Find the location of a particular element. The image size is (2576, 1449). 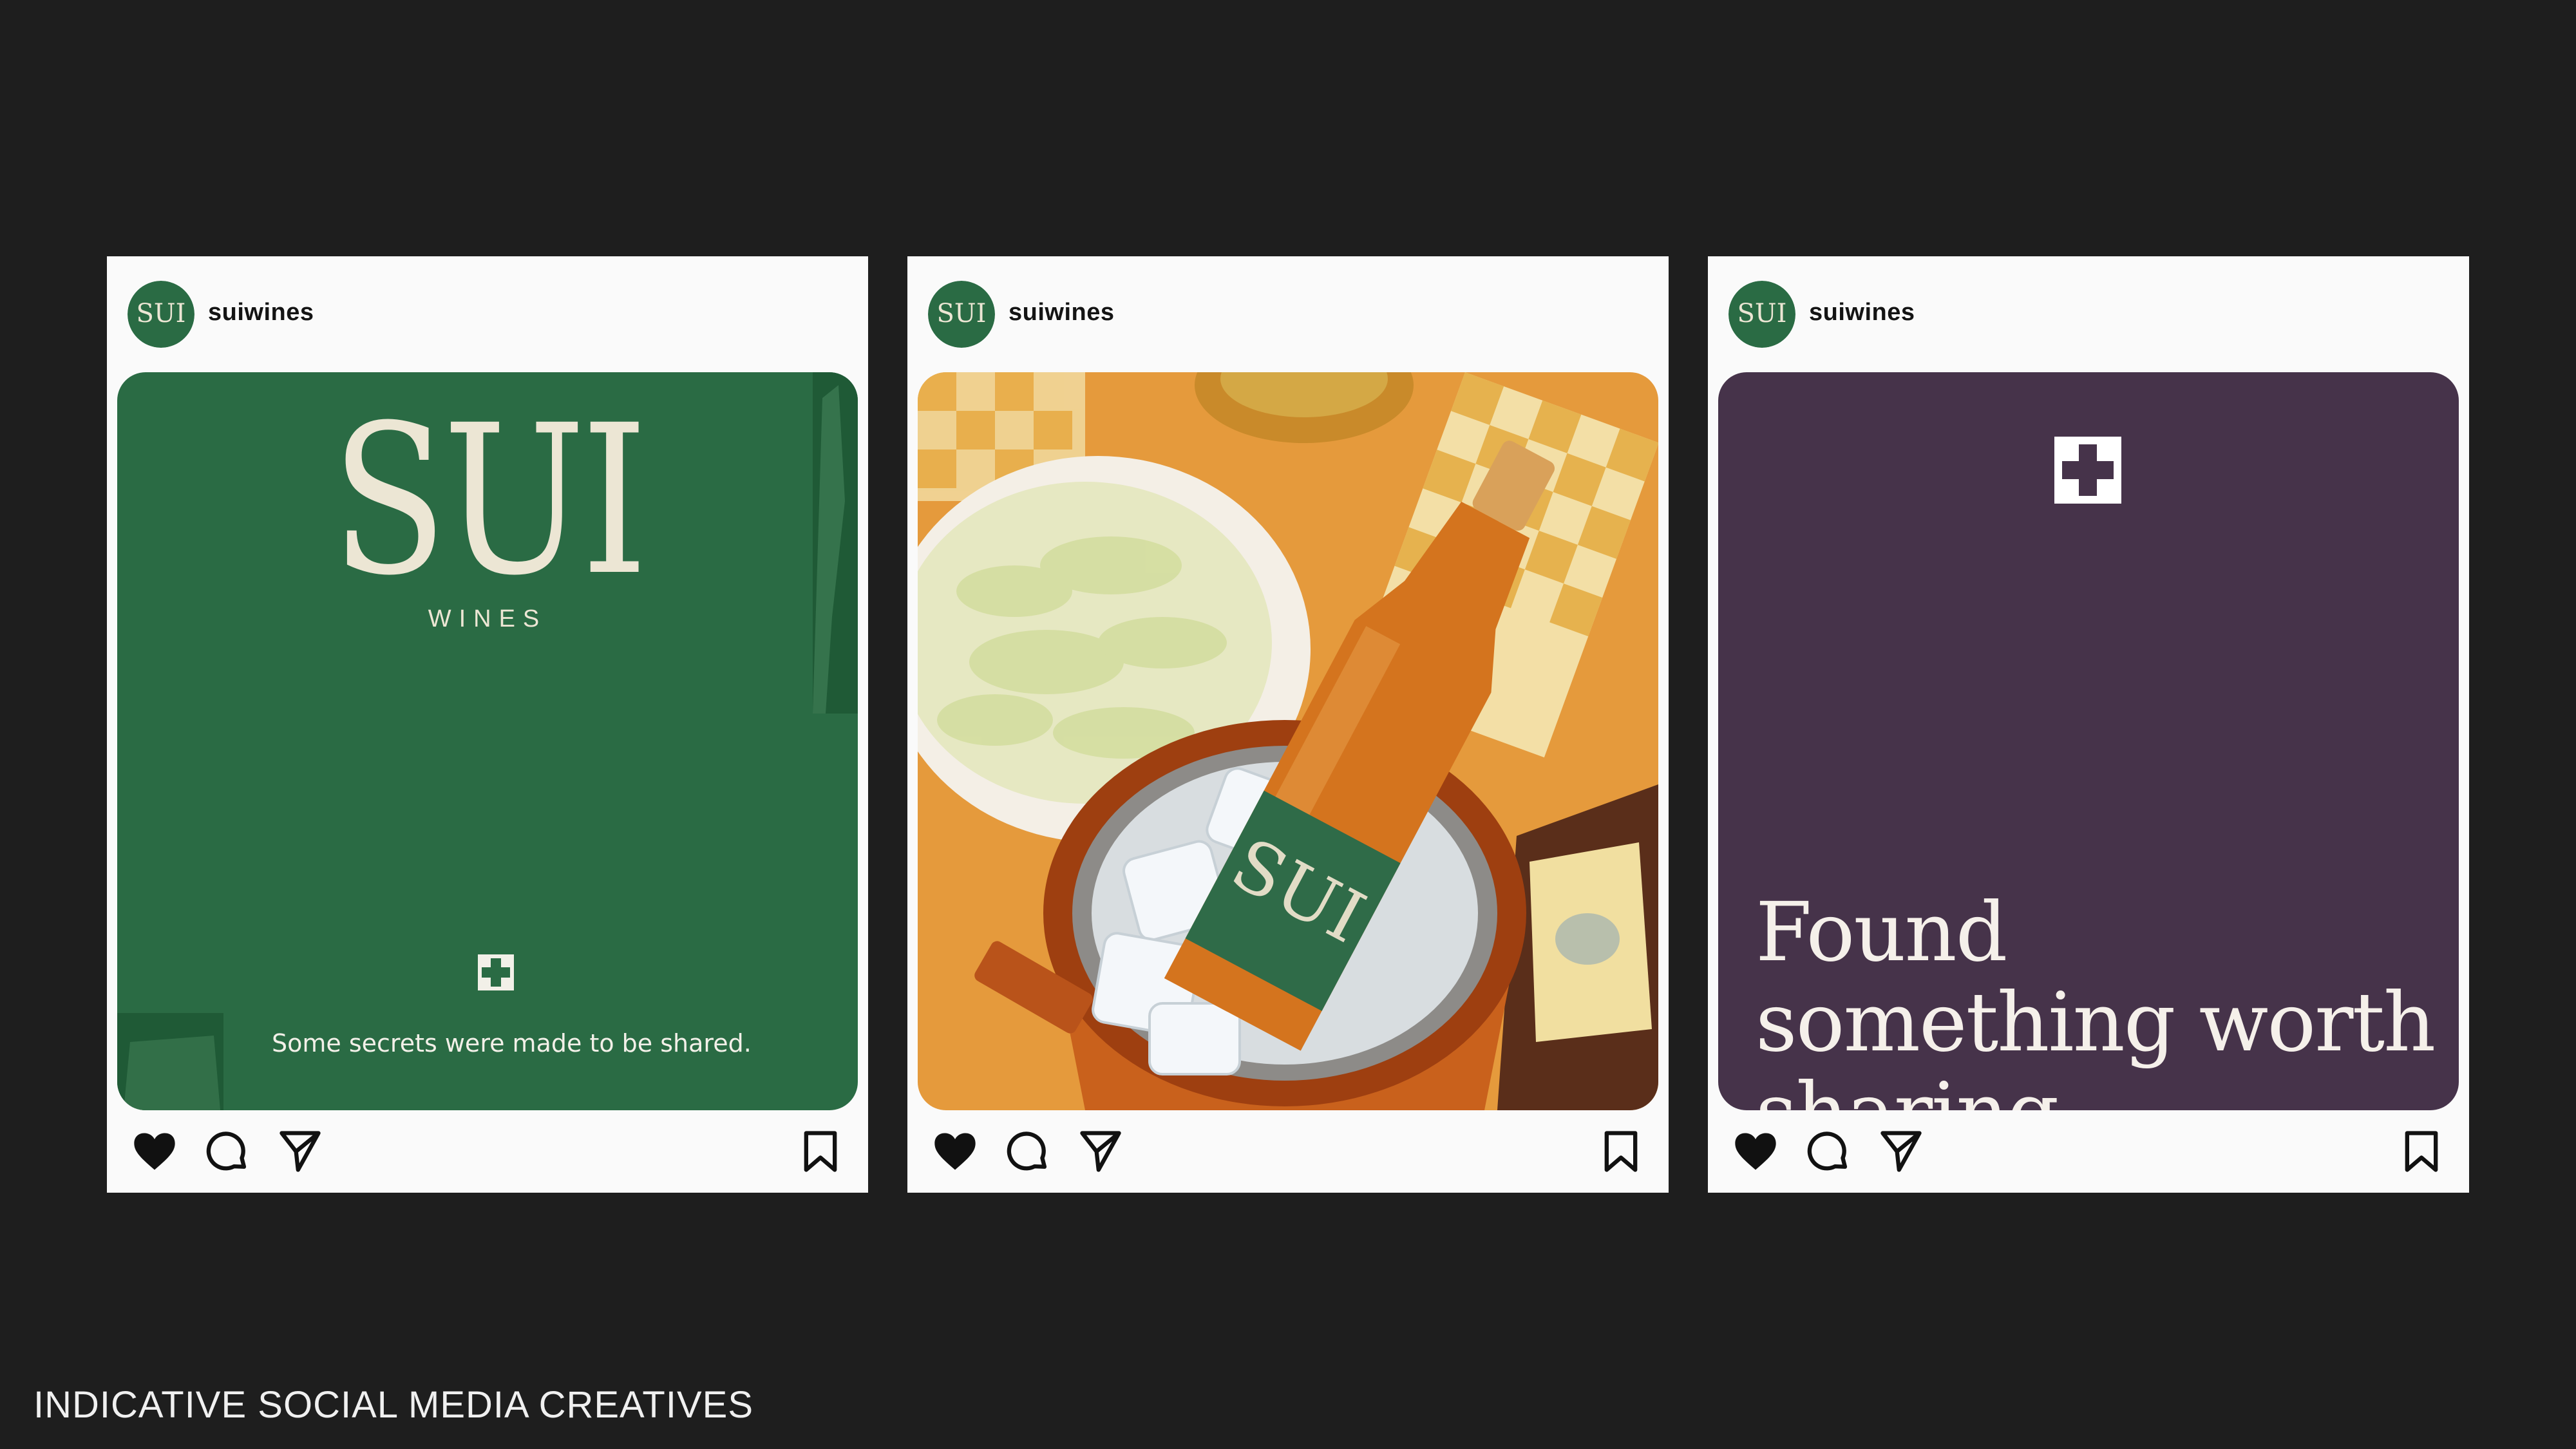

post-media: Found something worth sharing. is located at coordinates (2088, 741).